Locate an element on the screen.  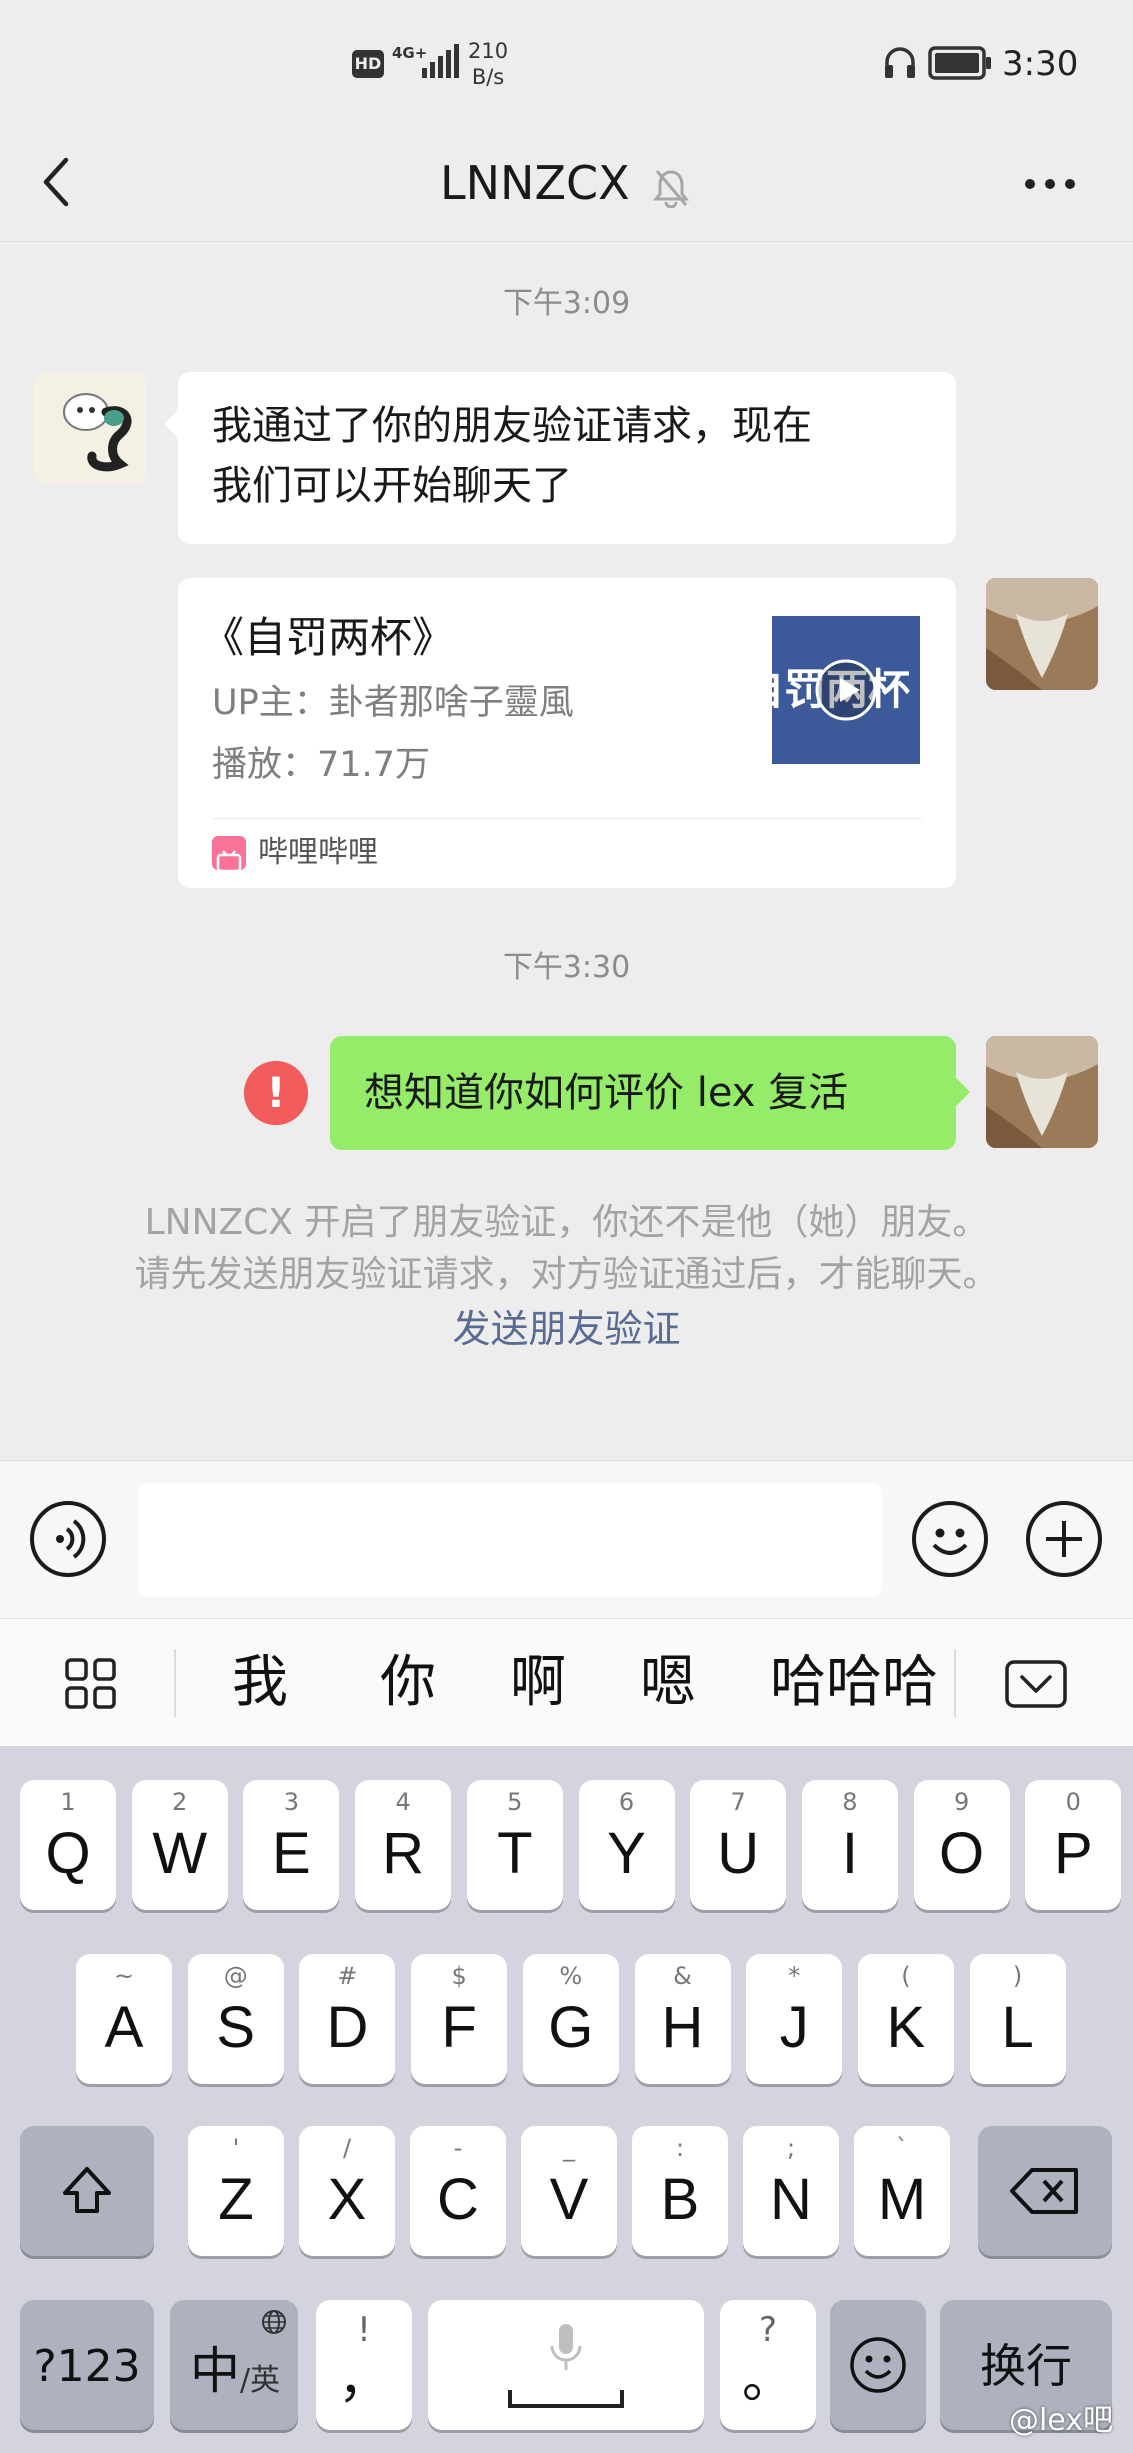
sent-message-bubble: 想知道你如何评价 lex 复活 is located at coordinates (643, 1093).